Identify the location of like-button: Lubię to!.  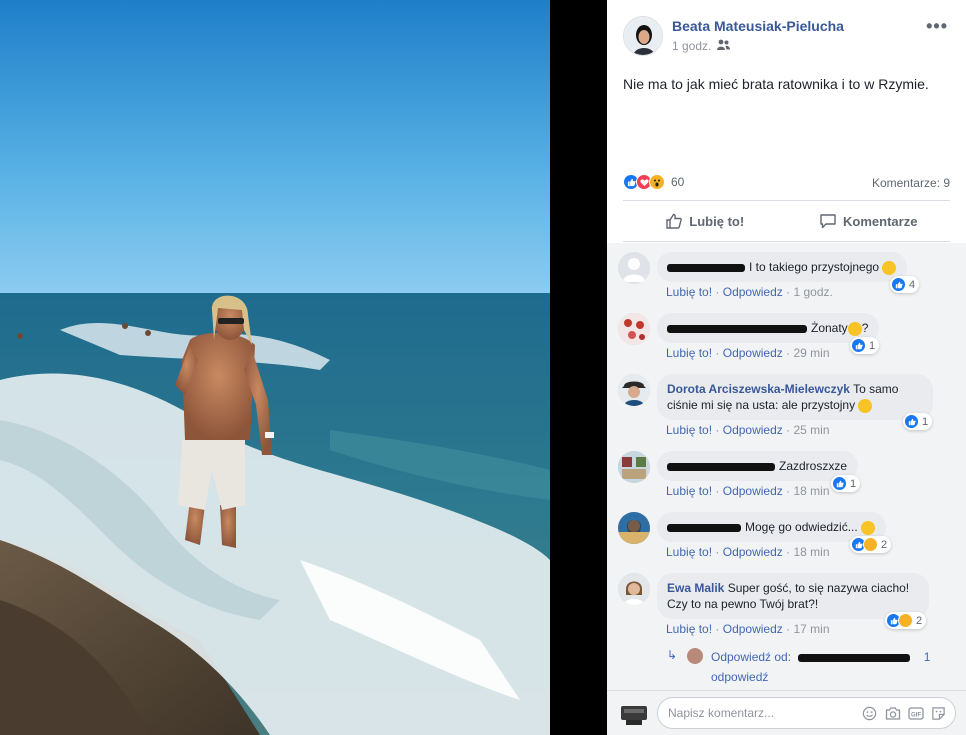
(705, 221).